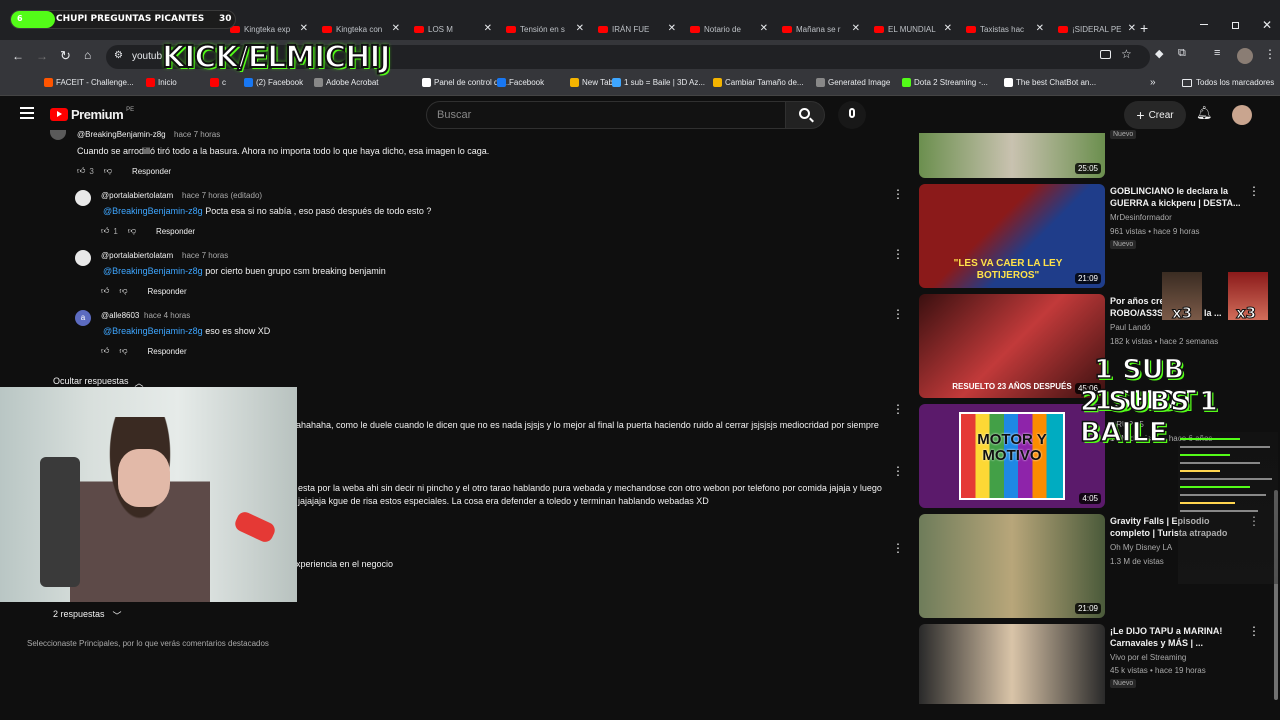 The image size is (1280, 720). I want to click on browser-tab: Taxistas hac ✕, so click(1004, 29).